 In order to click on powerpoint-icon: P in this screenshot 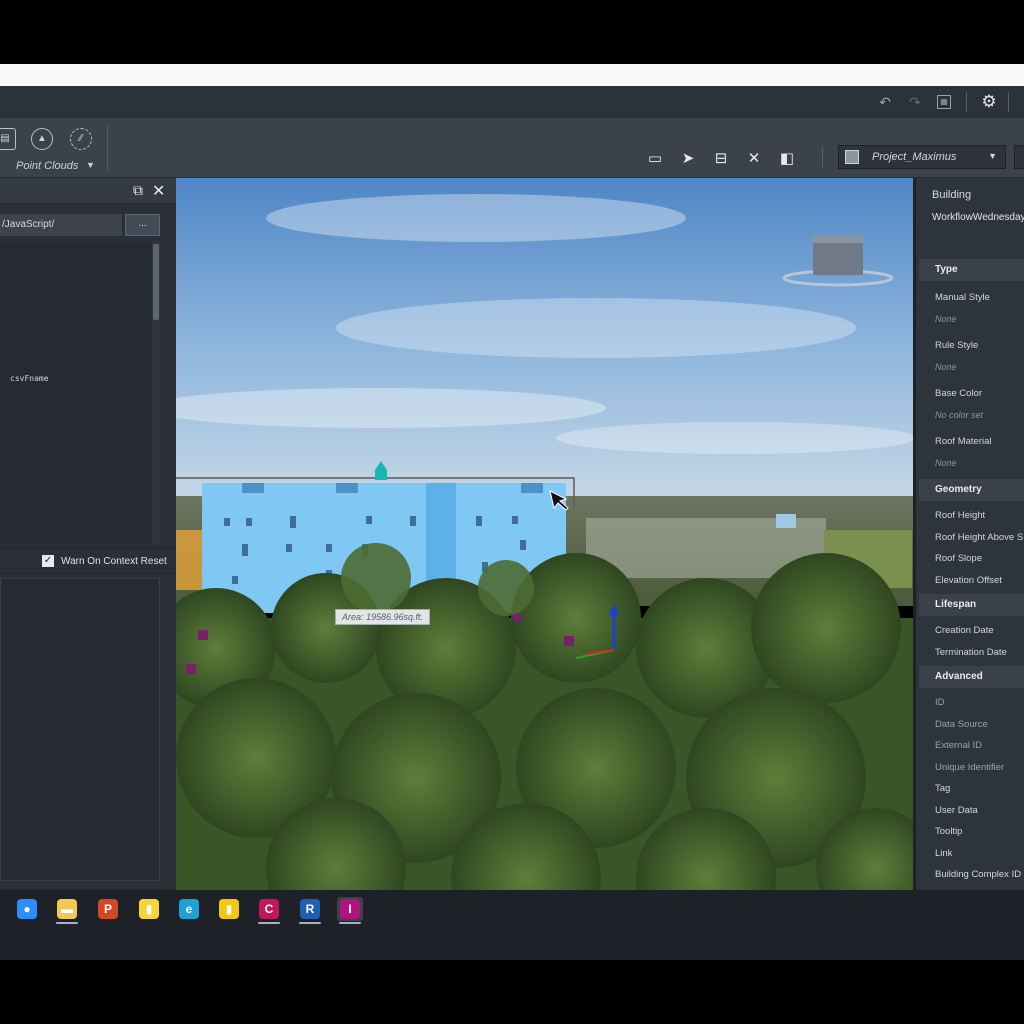, I will do `click(108, 909)`.